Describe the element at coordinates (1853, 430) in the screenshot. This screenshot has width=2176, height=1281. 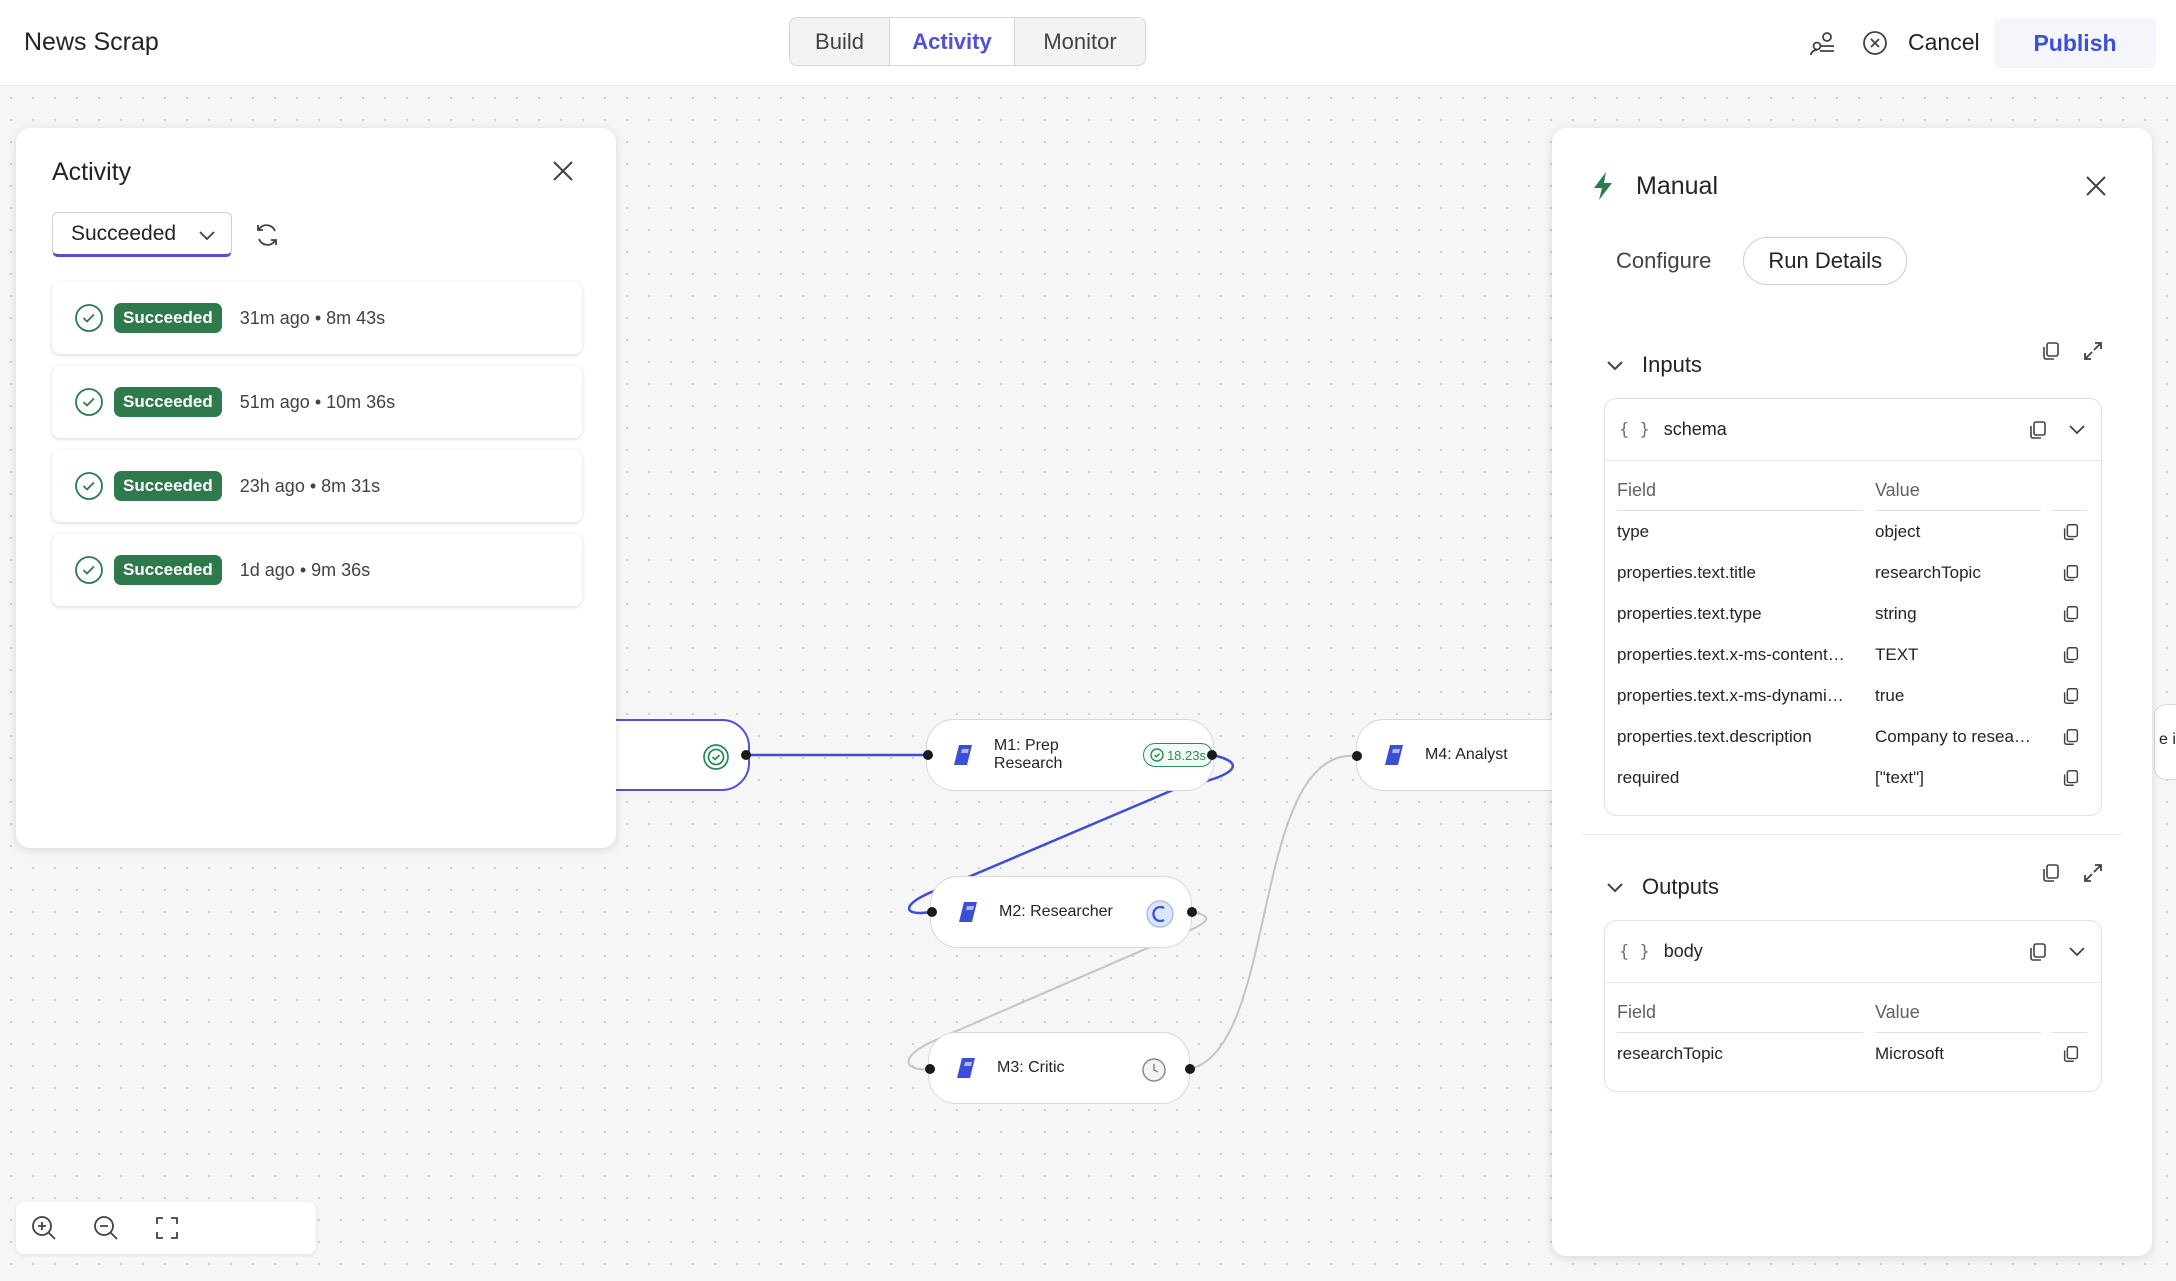
I see `schema-card-header: { } schema` at that location.